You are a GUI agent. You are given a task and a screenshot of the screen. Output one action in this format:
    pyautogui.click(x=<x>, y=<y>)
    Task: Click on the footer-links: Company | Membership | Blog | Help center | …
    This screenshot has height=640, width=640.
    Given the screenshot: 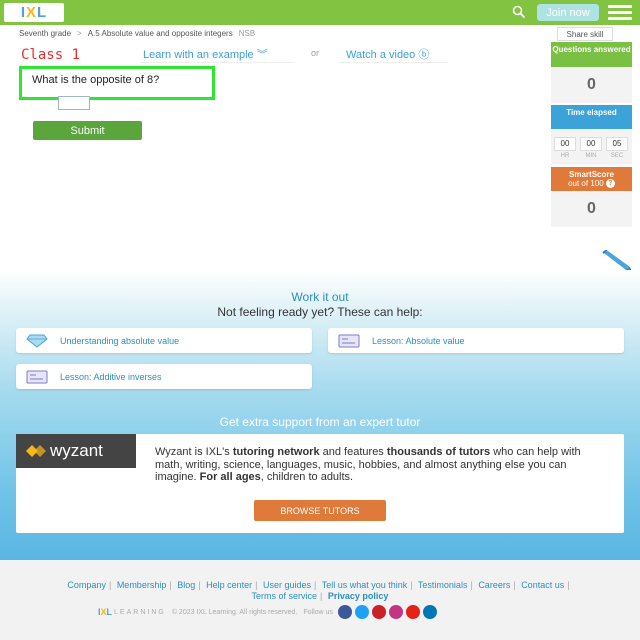 What is the action you would take?
    pyautogui.click(x=318, y=590)
    